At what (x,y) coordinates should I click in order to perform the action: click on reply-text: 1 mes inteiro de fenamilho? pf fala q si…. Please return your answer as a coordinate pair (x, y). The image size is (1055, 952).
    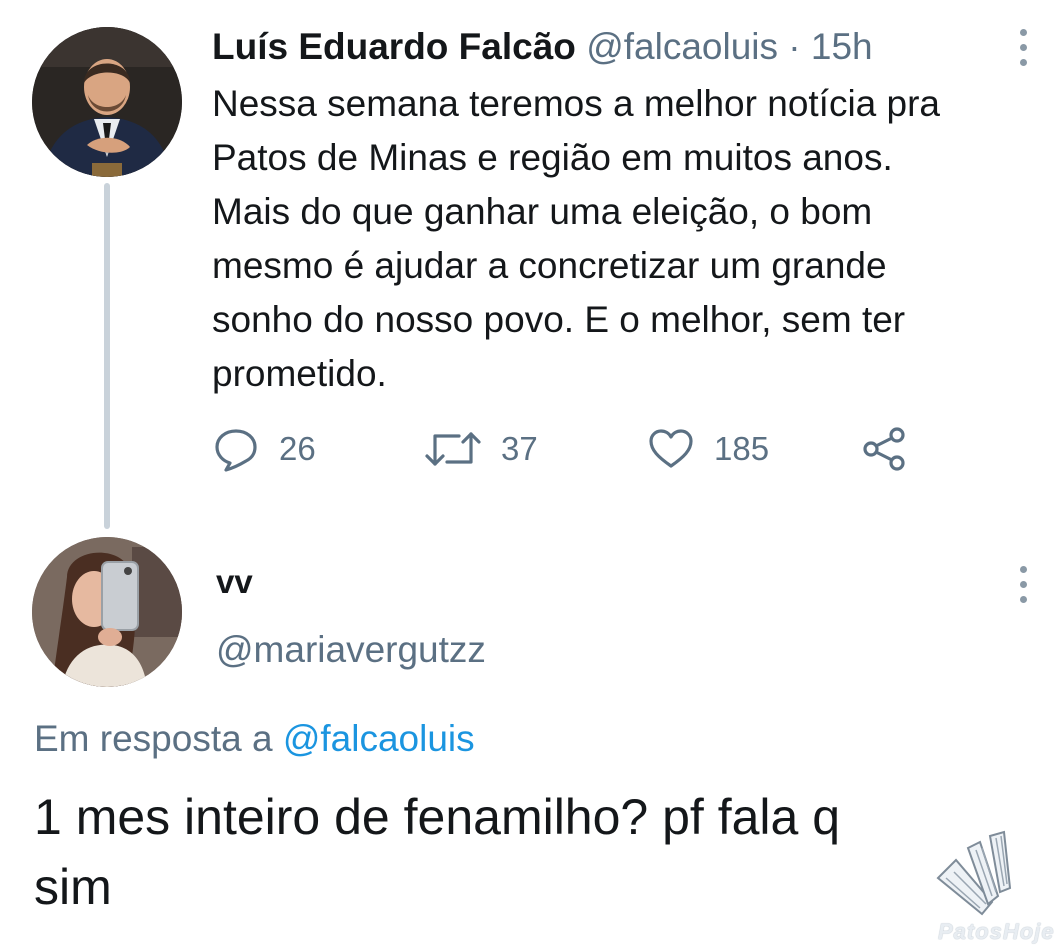
    Looking at the image, I should click on (529, 852).